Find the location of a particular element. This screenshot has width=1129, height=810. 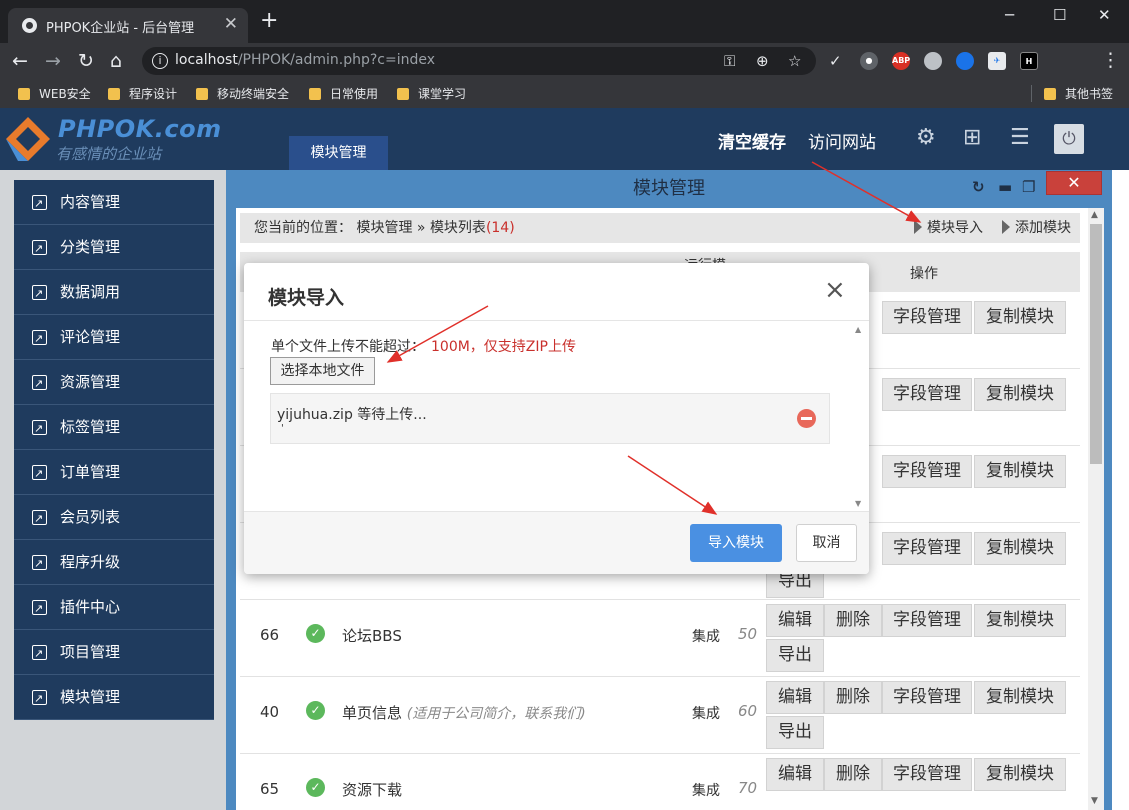

bookmark-programming: 程序设计 is located at coordinates (142, 93).